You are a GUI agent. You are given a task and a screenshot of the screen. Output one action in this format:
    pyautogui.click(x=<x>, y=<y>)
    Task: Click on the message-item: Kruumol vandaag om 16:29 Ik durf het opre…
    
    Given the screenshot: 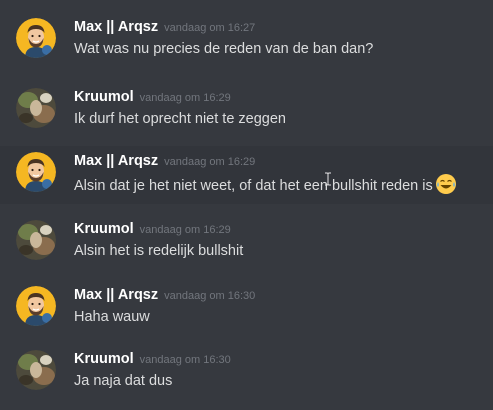 What is the action you would take?
    pyautogui.click(x=246, y=112)
    